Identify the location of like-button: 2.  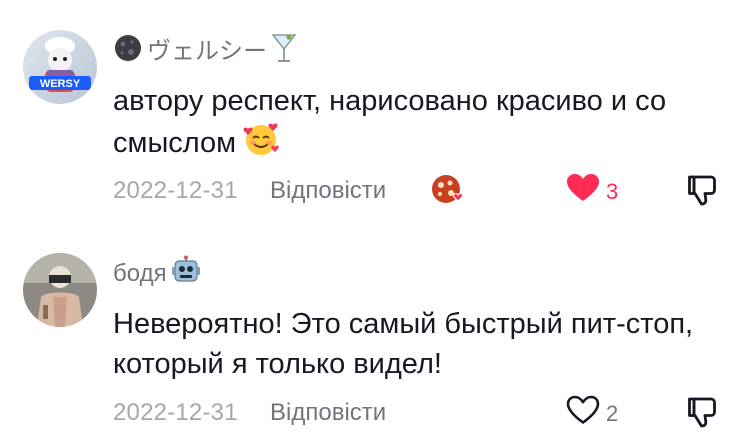
(592, 413).